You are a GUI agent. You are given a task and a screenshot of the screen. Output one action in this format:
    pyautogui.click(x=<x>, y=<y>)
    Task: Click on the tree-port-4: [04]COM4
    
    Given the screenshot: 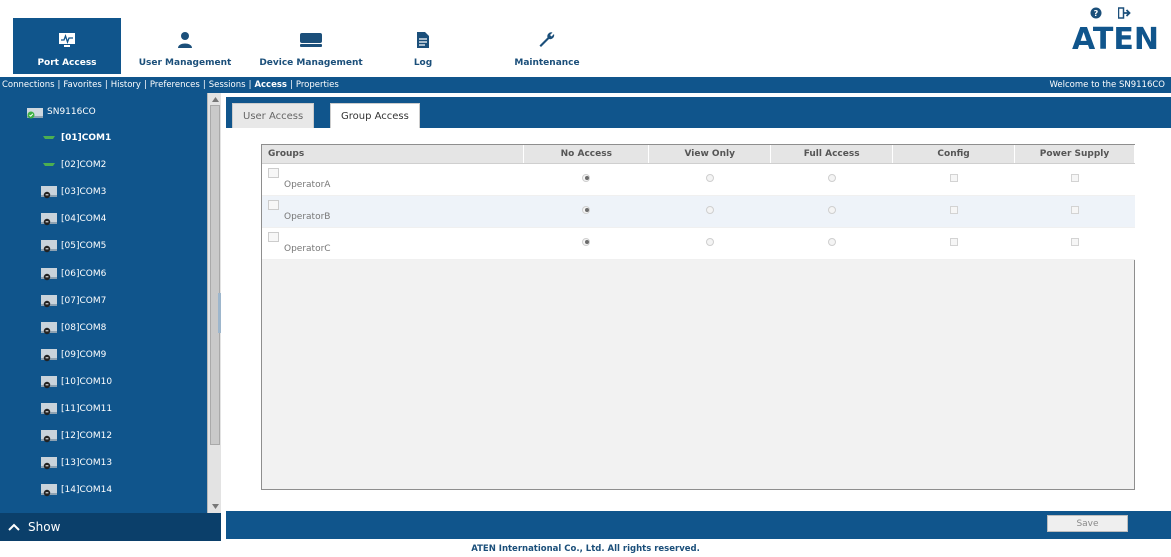 What is the action you would take?
    pyautogui.click(x=73, y=219)
    